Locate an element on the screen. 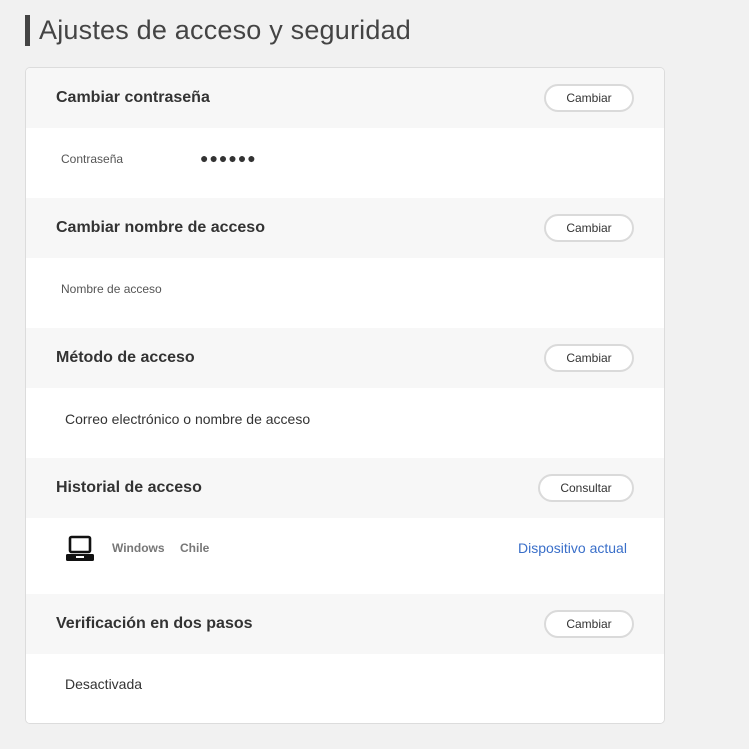 This screenshot has height=749, width=749. password-label: Contraseña is located at coordinates (92, 159).